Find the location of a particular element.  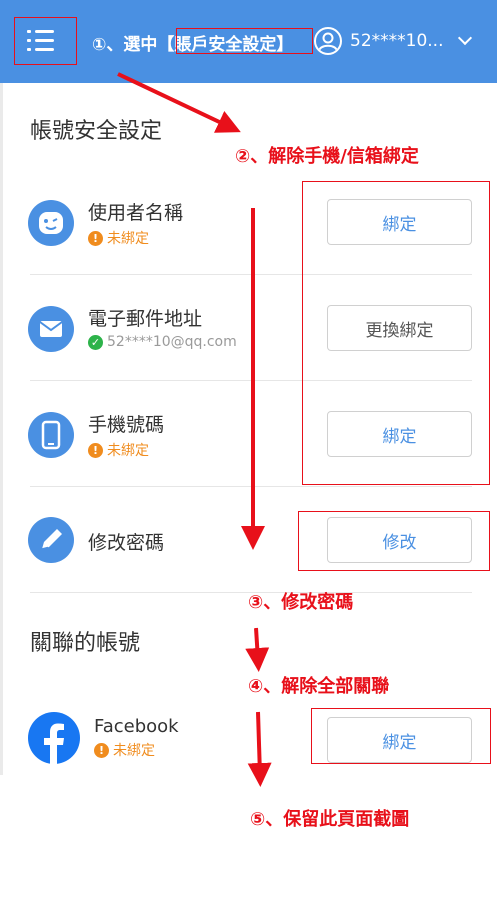

phone-label: 手機號碼 is located at coordinates (126, 425).